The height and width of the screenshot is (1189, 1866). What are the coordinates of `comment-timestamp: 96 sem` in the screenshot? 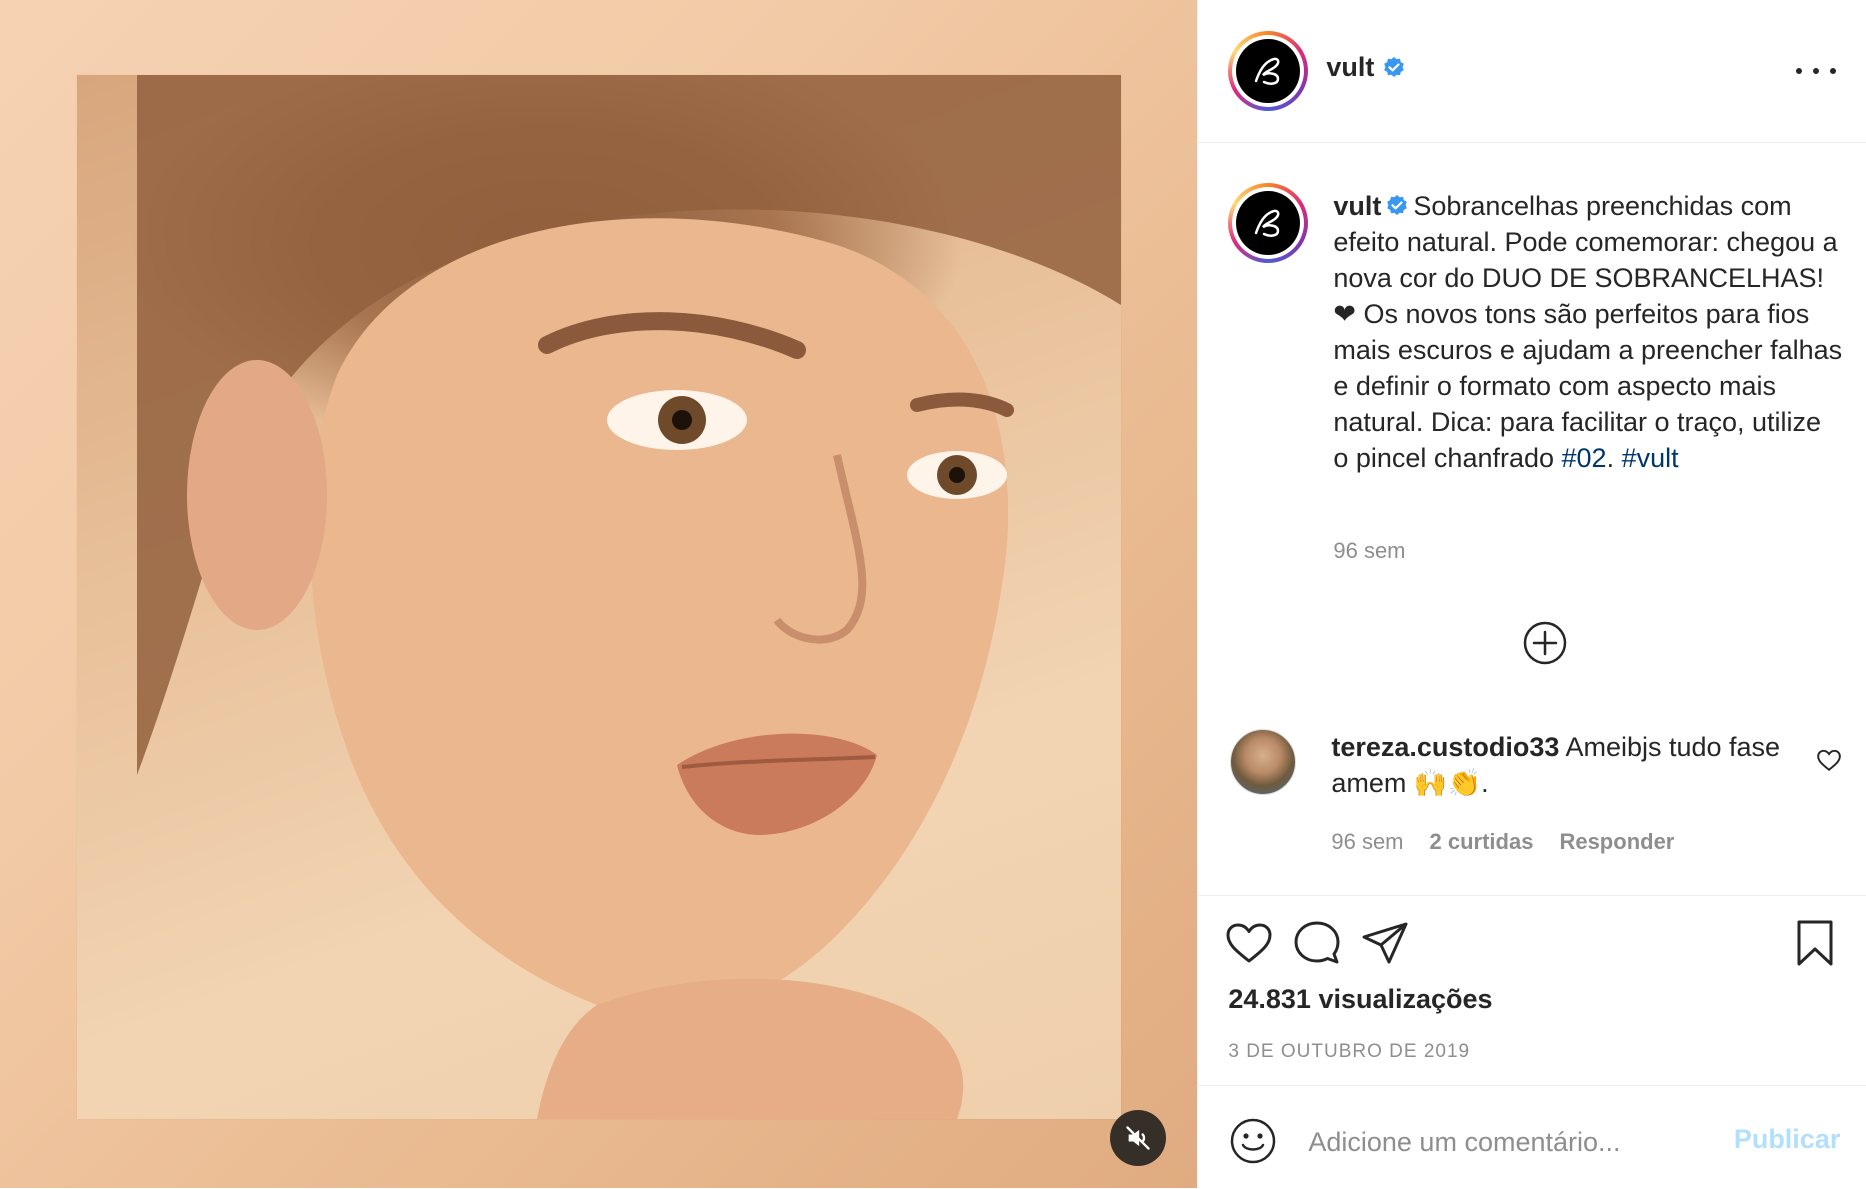 It's located at (1367, 842).